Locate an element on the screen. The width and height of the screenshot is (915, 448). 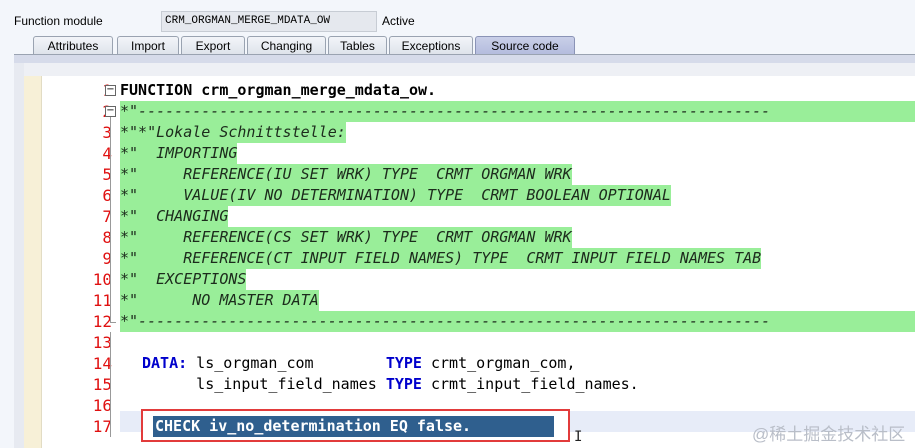
tab-import: Import is located at coordinates (148, 45).